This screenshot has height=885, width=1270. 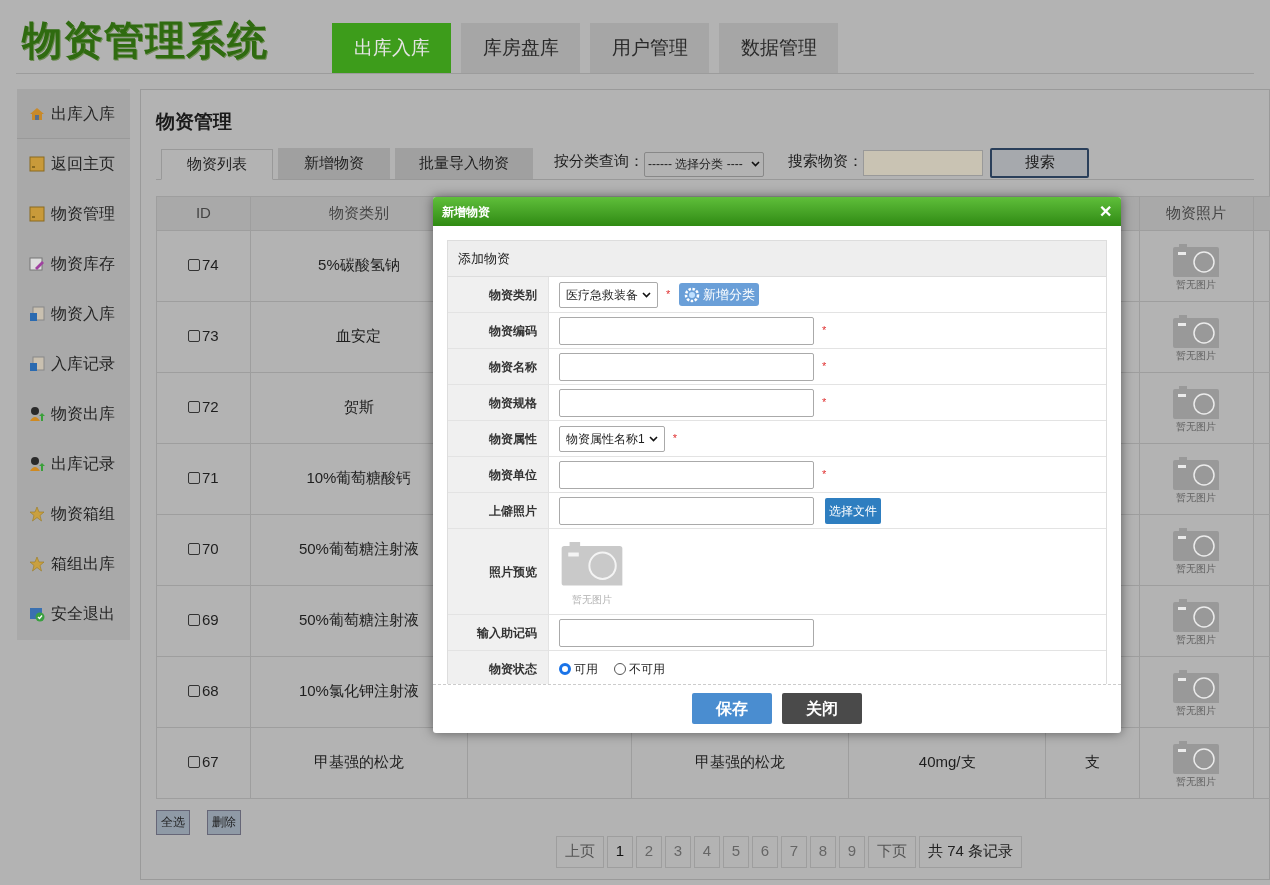 I want to click on sidebar-item: 物资库存, so click(x=73, y=264).